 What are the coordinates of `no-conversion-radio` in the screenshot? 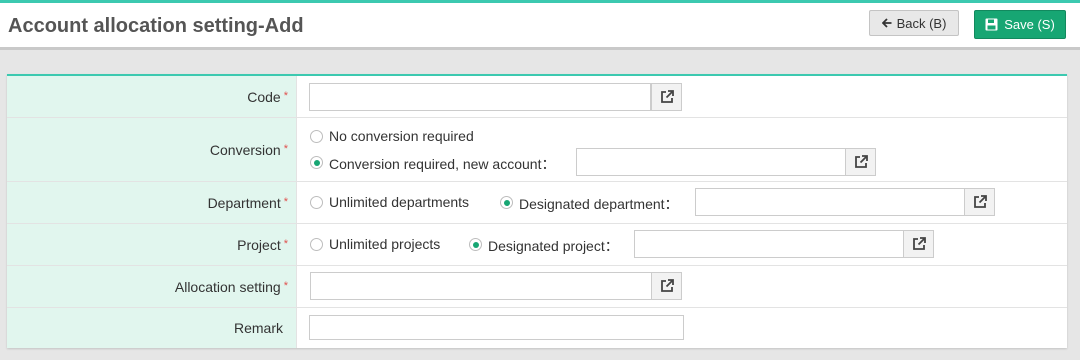 It's located at (316, 136).